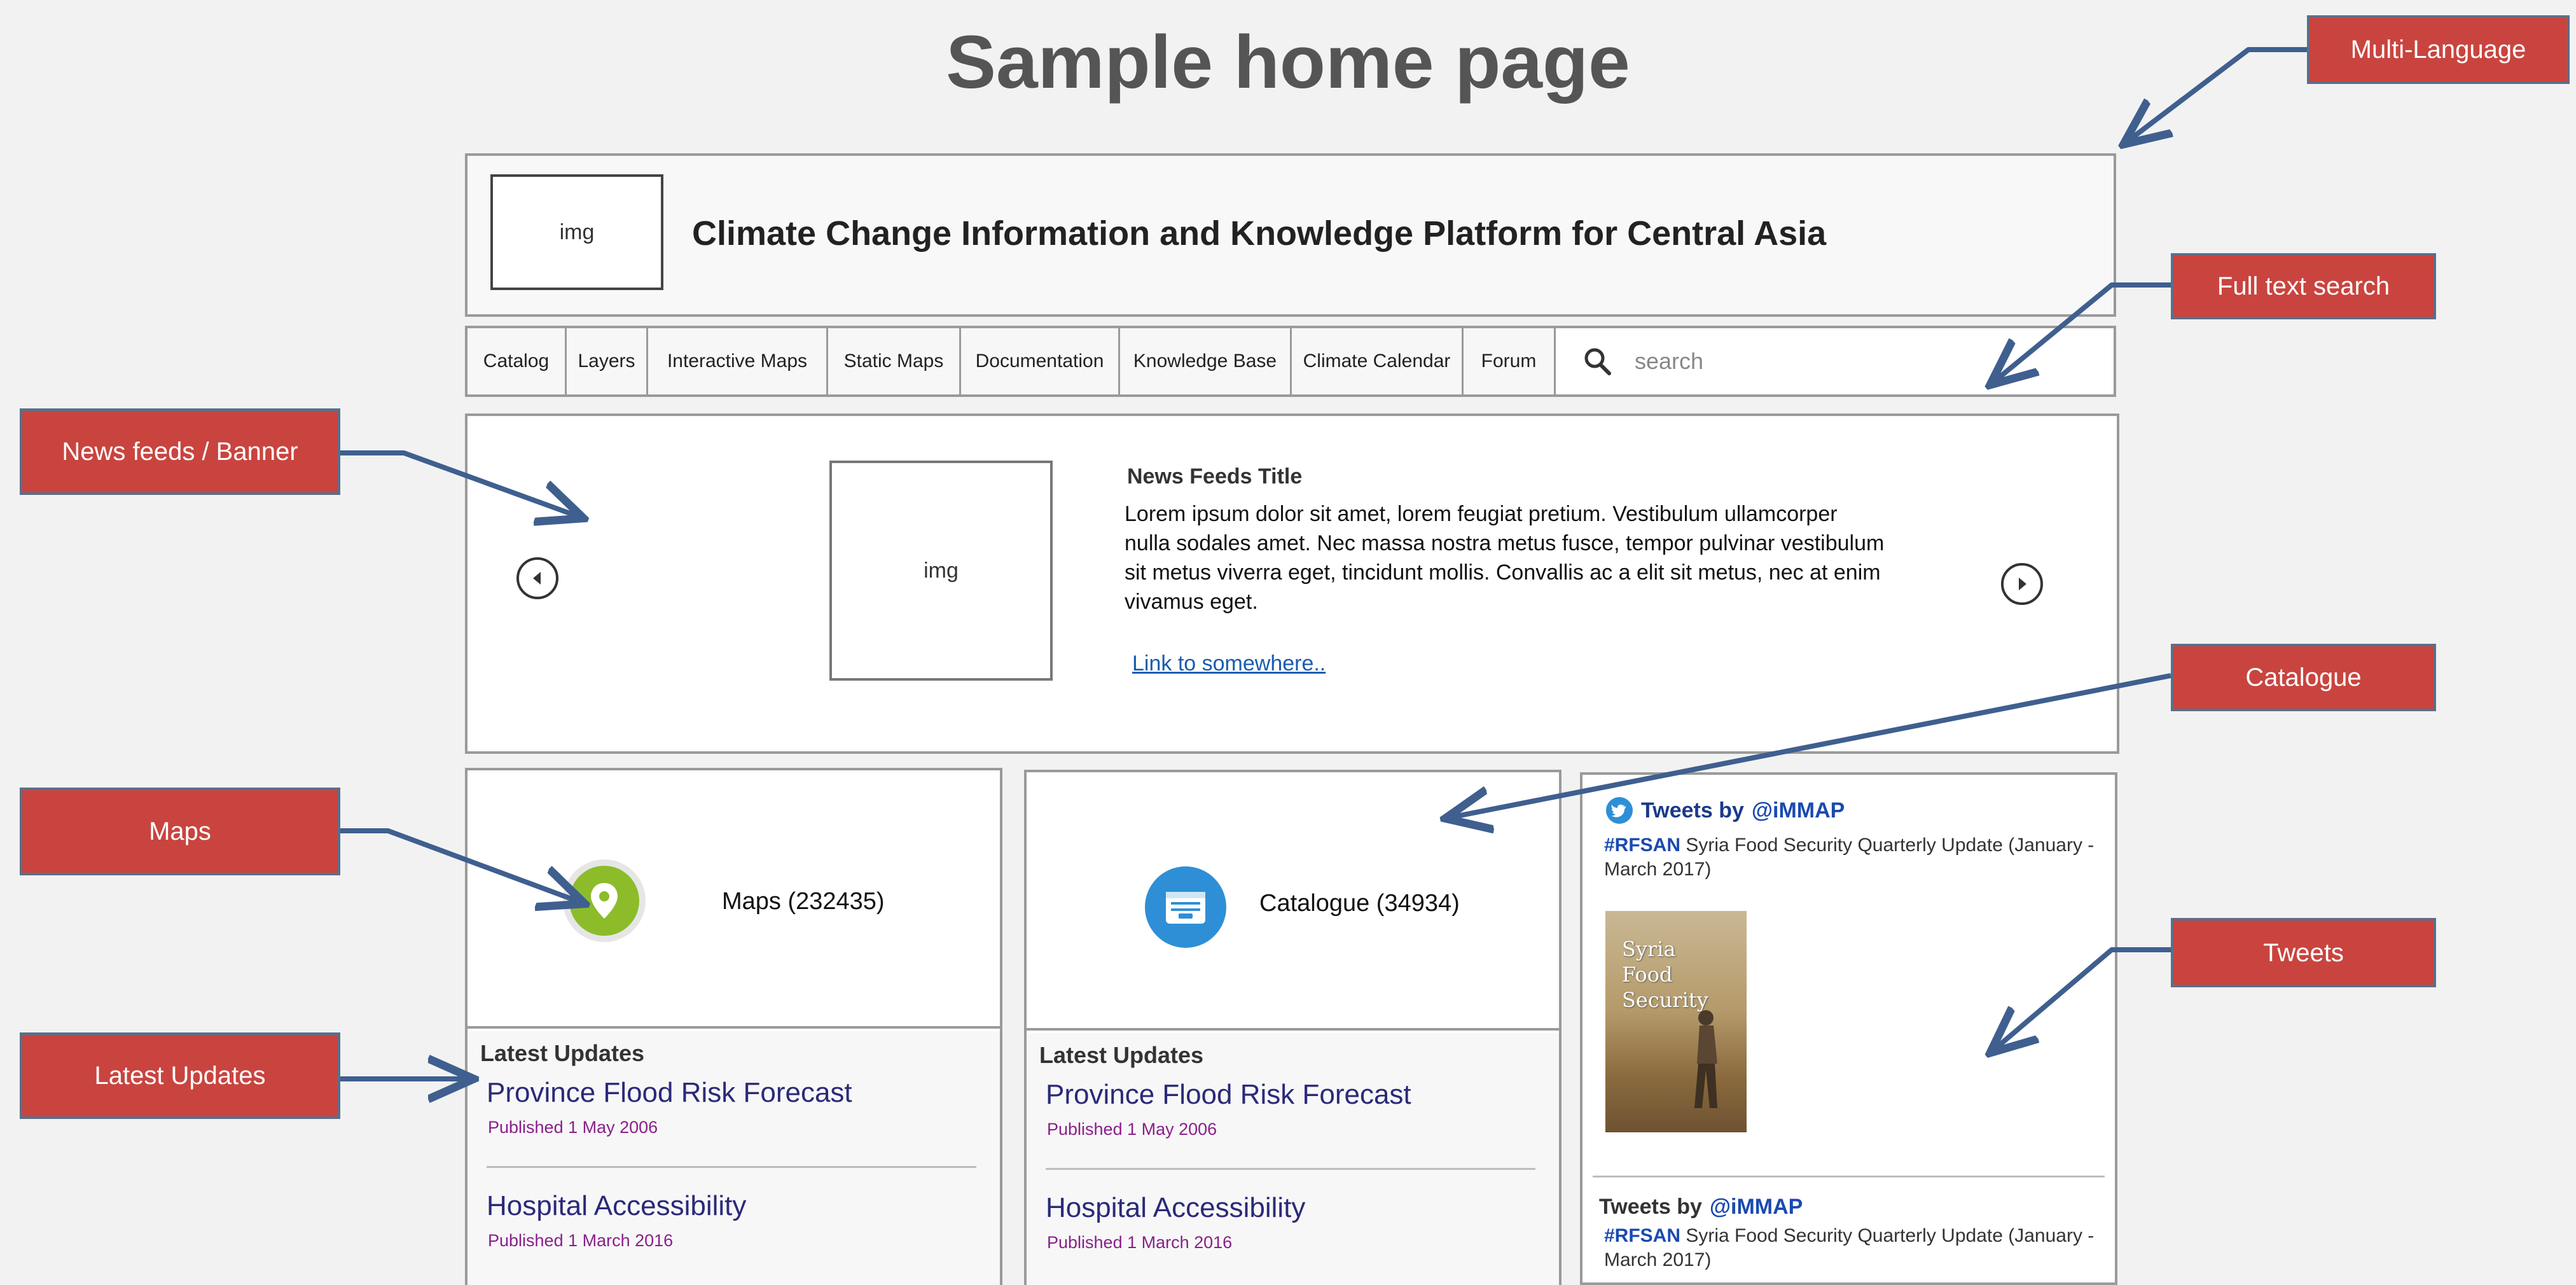 This screenshot has height=1285, width=2576. I want to click on search-icon, so click(1597, 361).